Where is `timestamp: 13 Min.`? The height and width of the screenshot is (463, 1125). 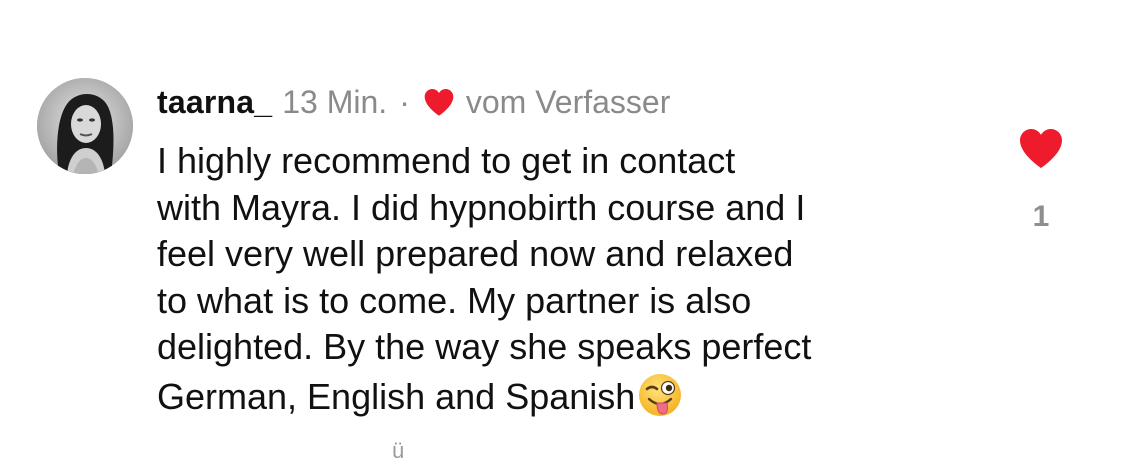 timestamp: 13 Min. is located at coordinates (334, 102).